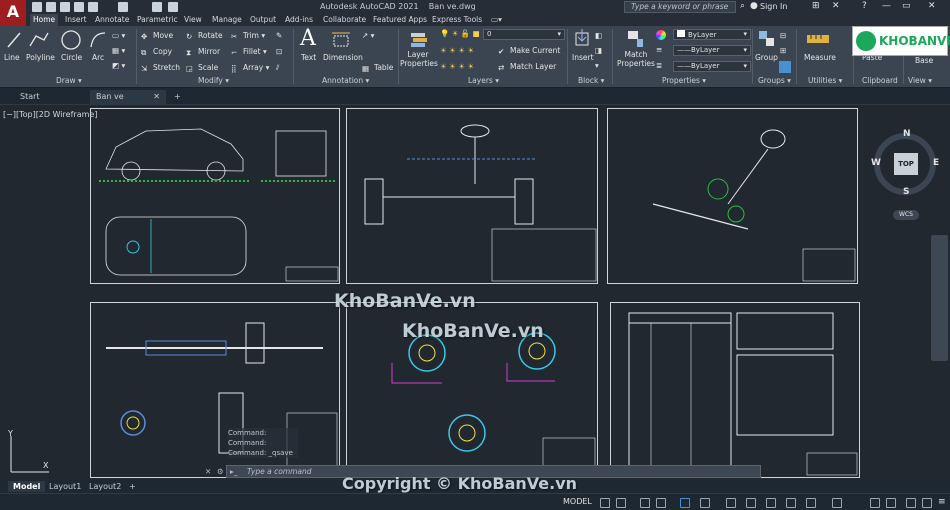 This screenshot has height=510, width=950. Describe the element at coordinates (460, 33) in the screenshot. I see `layer-state-icons: 💡 ☀ 🔓 ■` at that location.